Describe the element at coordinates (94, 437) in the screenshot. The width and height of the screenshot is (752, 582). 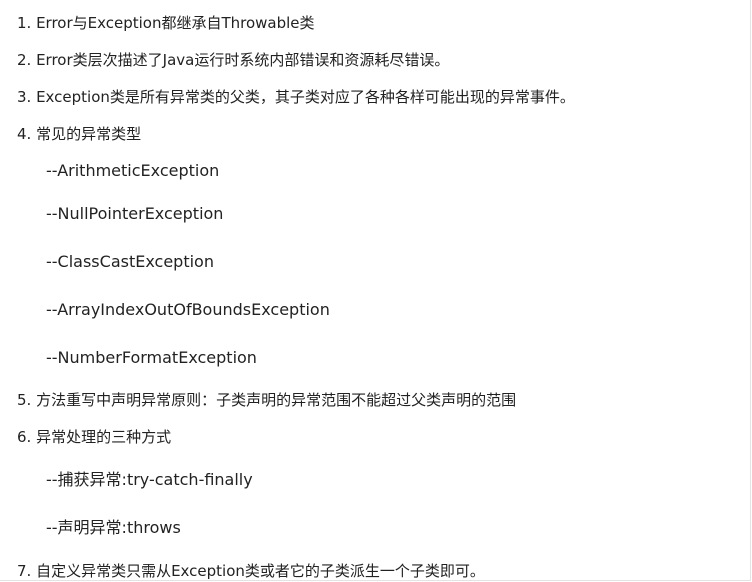
I see `list-item-6: 6. 异常处理的三种方式` at that location.